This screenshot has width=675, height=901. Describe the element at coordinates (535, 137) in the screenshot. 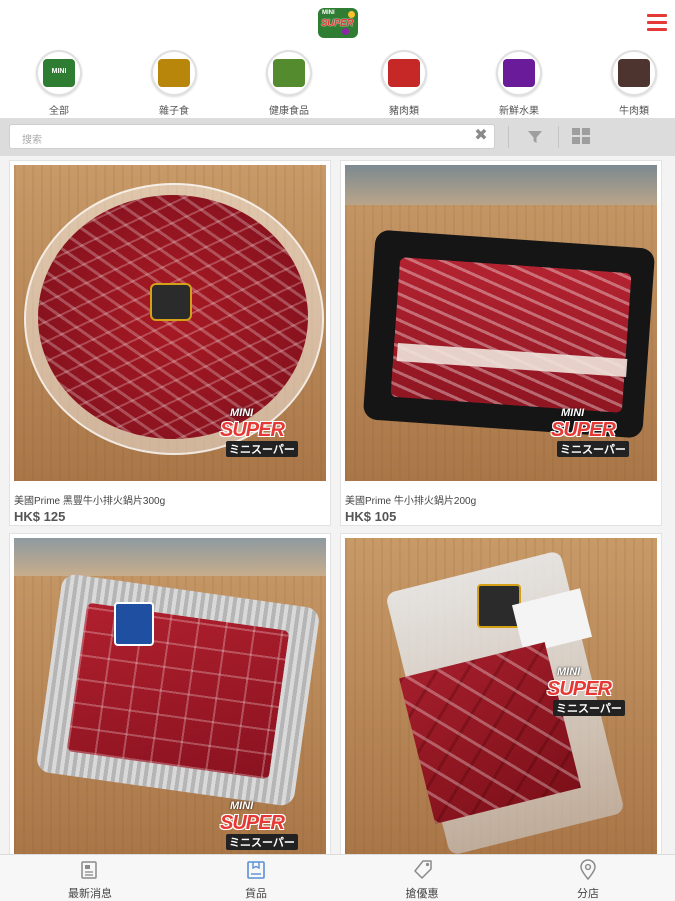

I see `filter-icon` at that location.